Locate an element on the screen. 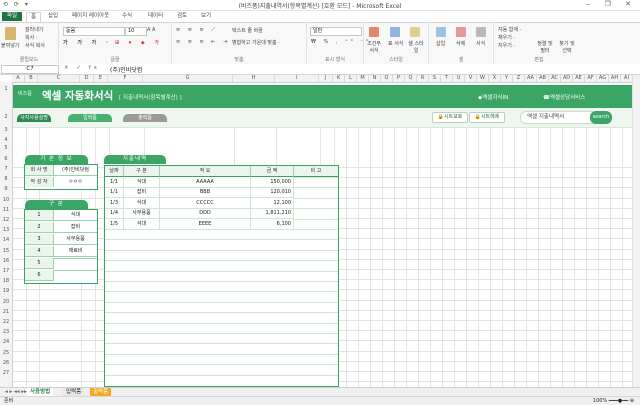 This screenshot has height=405, width=640. expense-description: EEEE is located at coordinates (205, 224).